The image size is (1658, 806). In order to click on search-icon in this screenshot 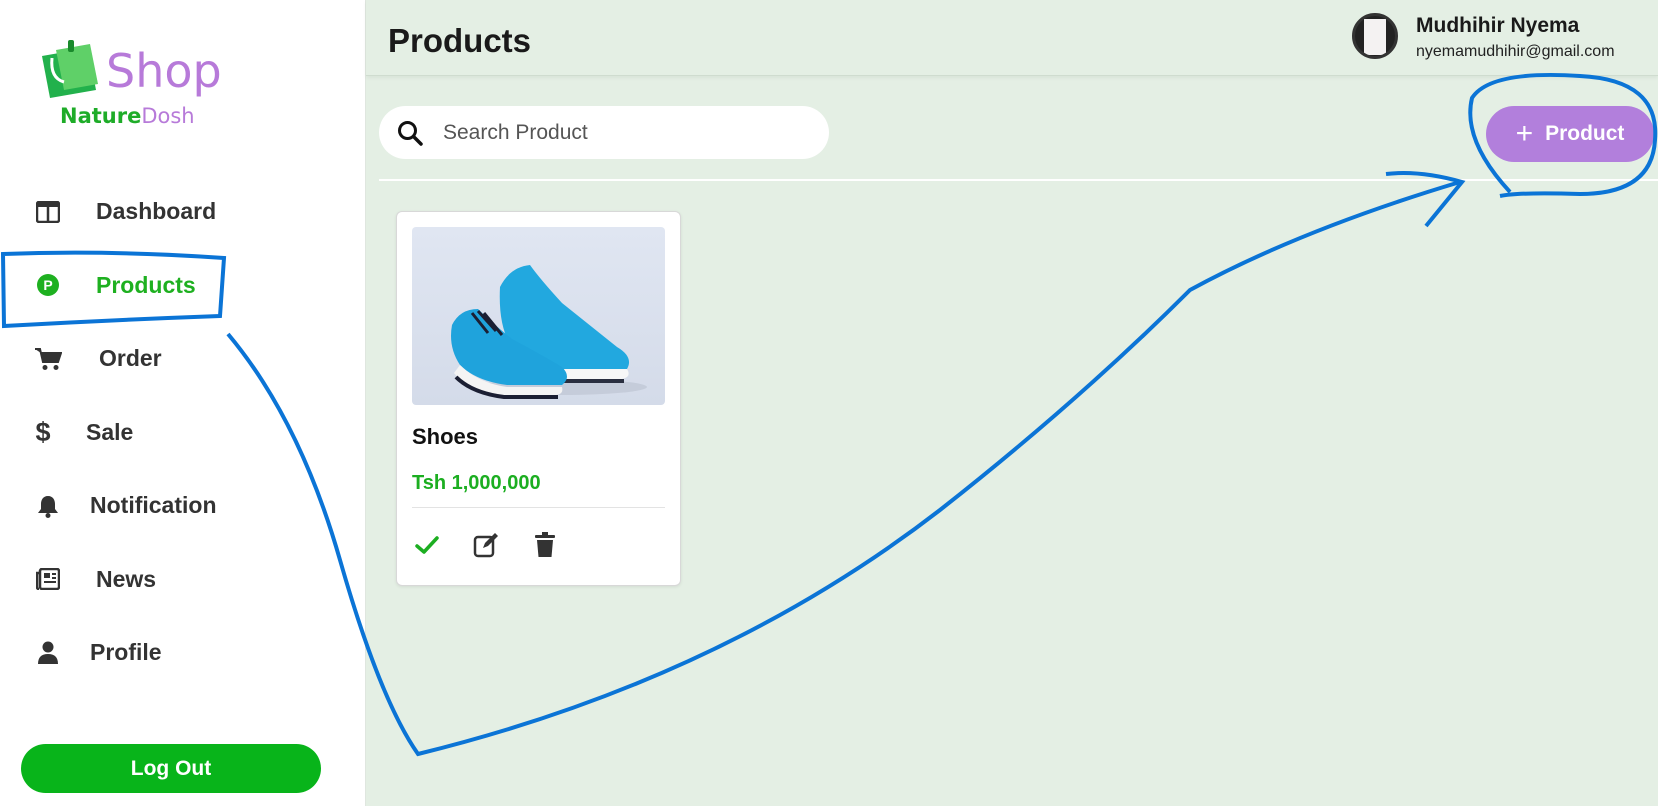, I will do `click(410, 133)`.